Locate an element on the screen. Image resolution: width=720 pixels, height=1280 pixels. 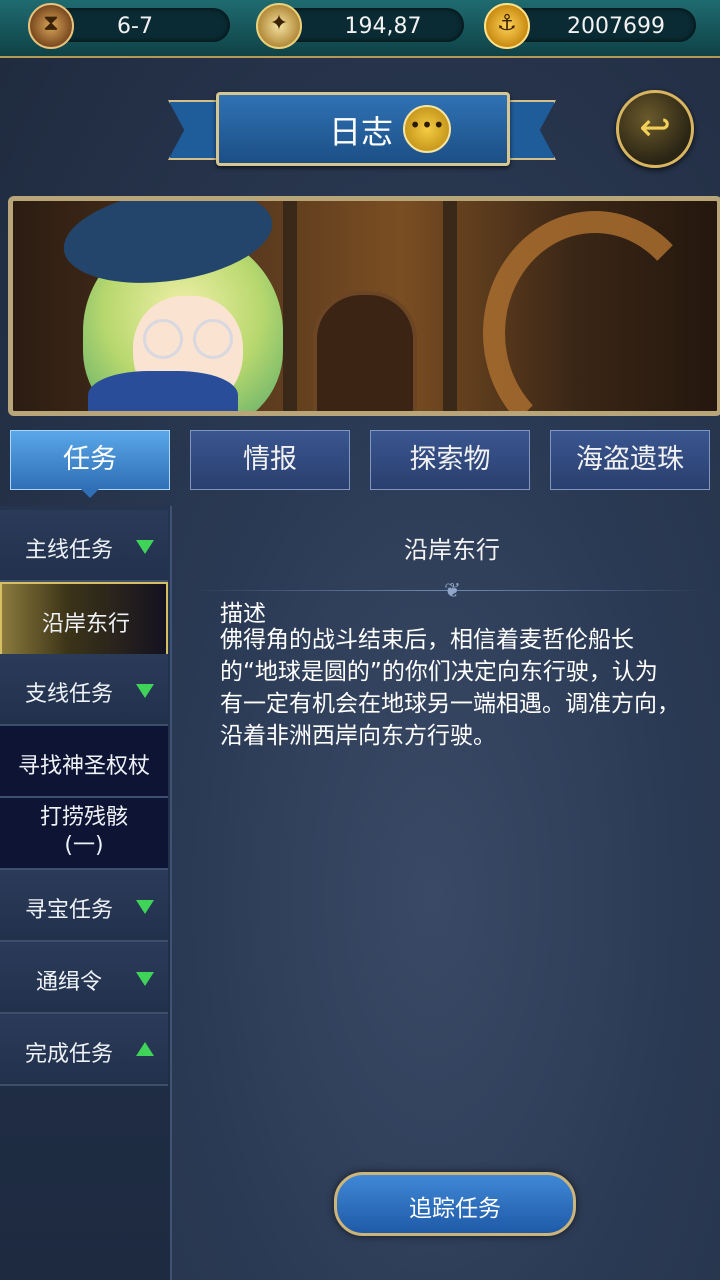
tab-pirate-treasure: 海盗遗珠 is located at coordinates (630, 460).